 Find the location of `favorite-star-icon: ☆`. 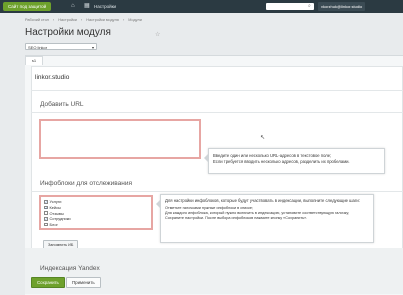

favorite-star-icon: ☆ is located at coordinates (157, 34).